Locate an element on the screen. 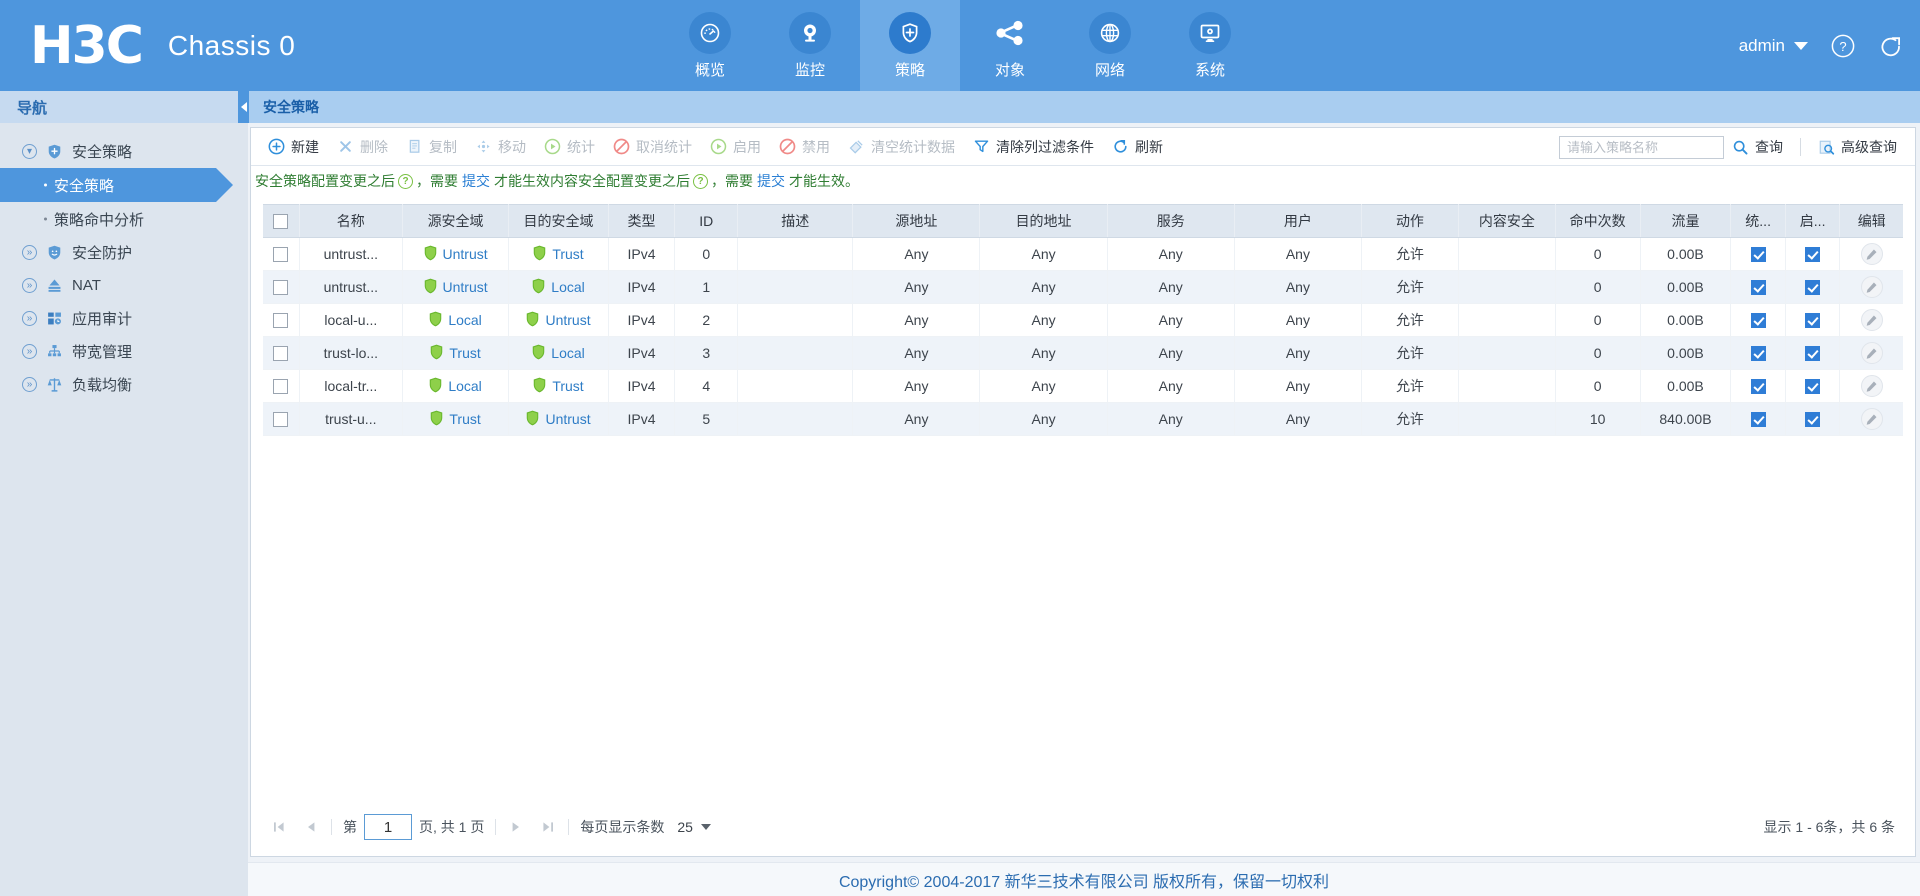  nav-module-monitor: 监控 is located at coordinates (810, 45).